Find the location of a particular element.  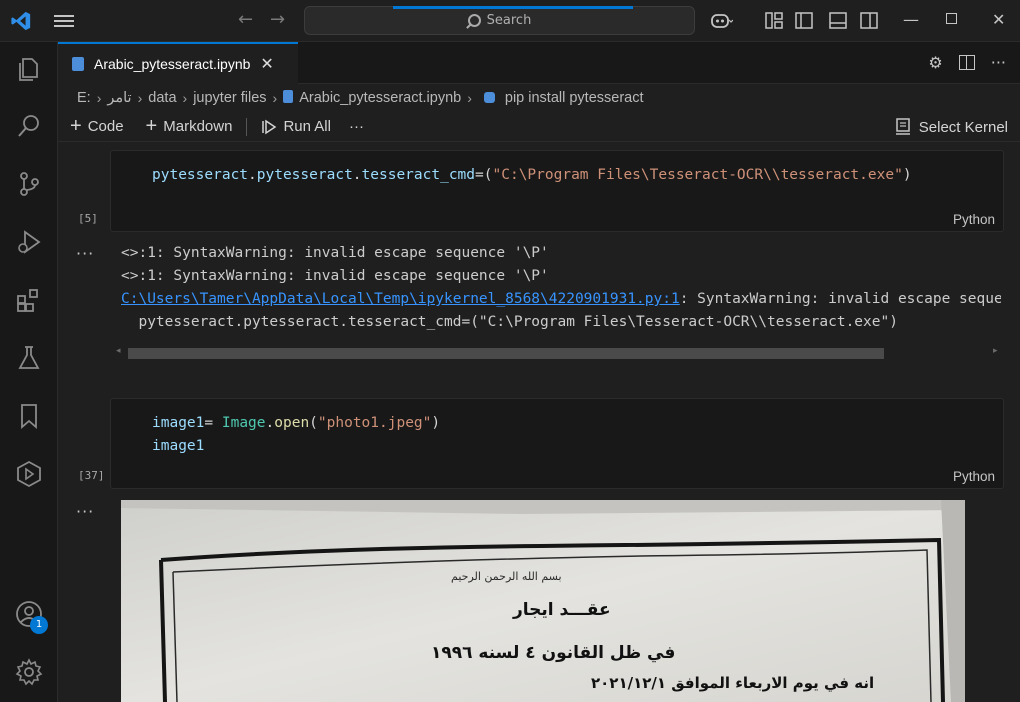

copilot-icon is located at coordinates (721, 21).